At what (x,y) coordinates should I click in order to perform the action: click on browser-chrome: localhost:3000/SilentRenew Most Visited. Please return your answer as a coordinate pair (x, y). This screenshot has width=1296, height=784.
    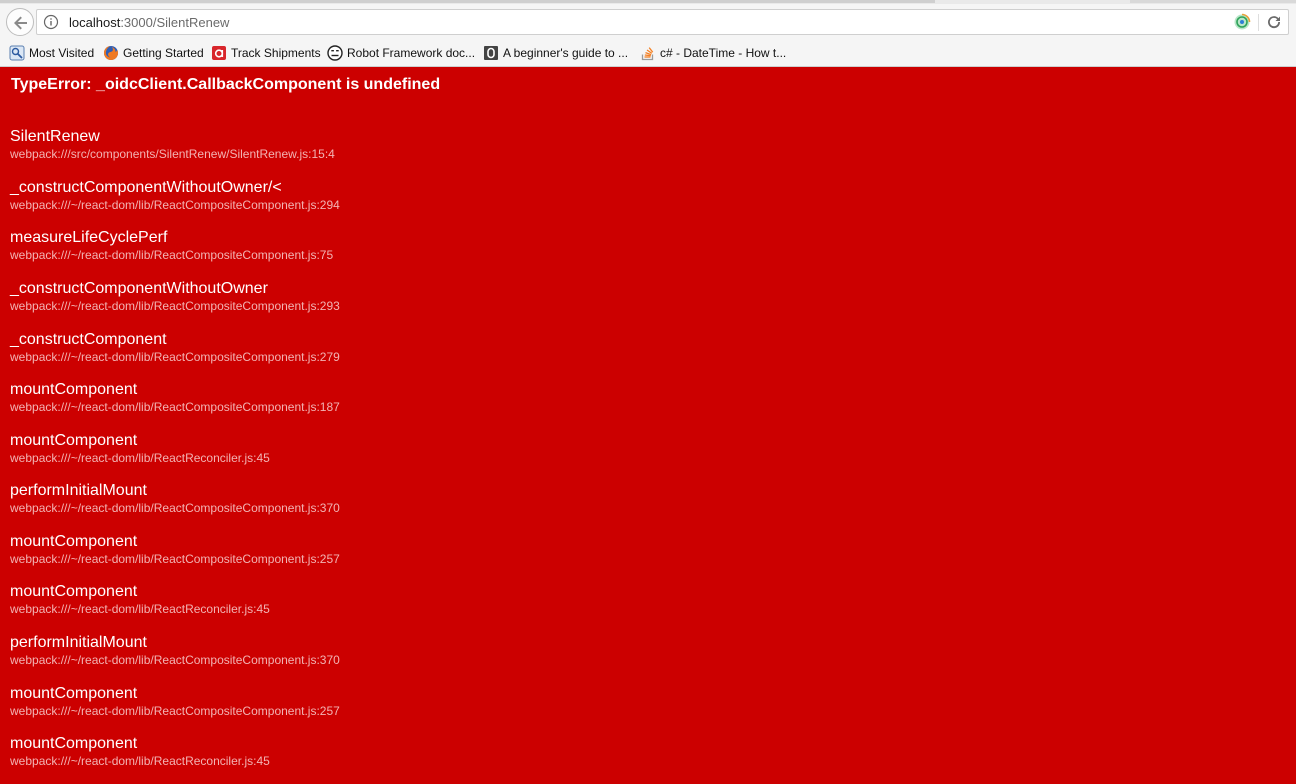
    Looking at the image, I should click on (648, 33).